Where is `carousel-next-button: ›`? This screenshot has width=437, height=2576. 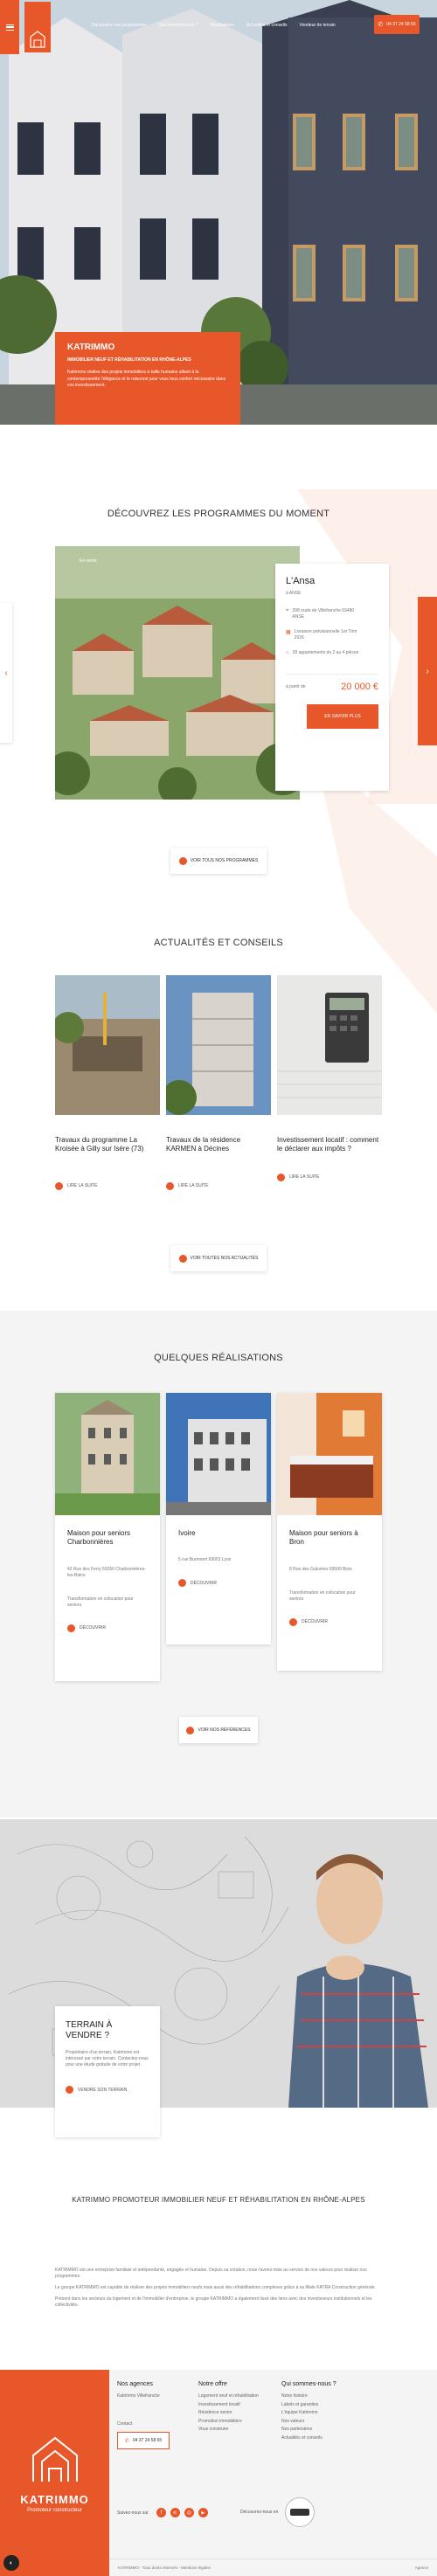
carousel-next-button: › is located at coordinates (428, 671).